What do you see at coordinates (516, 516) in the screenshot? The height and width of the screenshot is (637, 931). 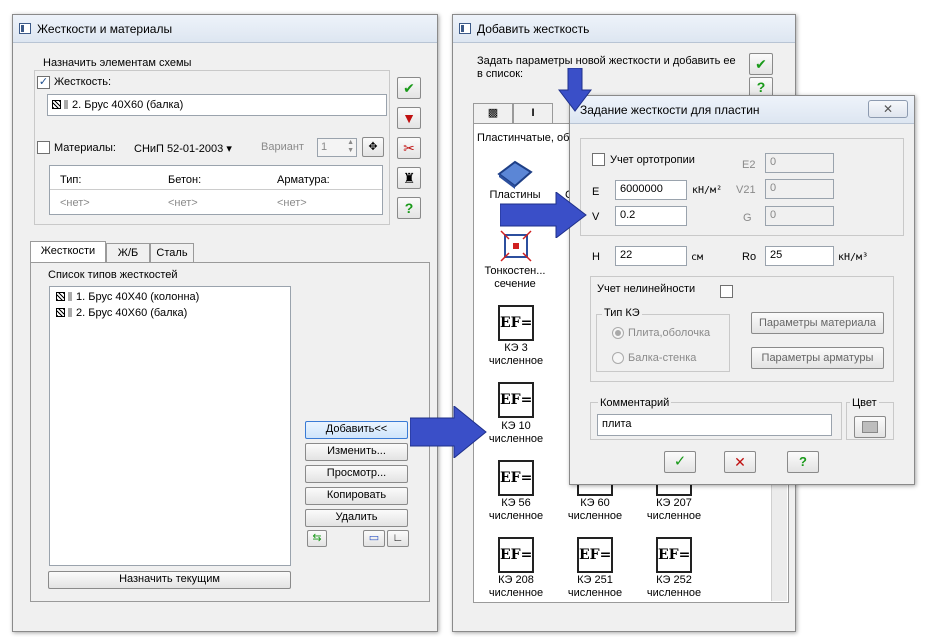 I see `fe56-caption-2: численное` at bounding box center [516, 516].